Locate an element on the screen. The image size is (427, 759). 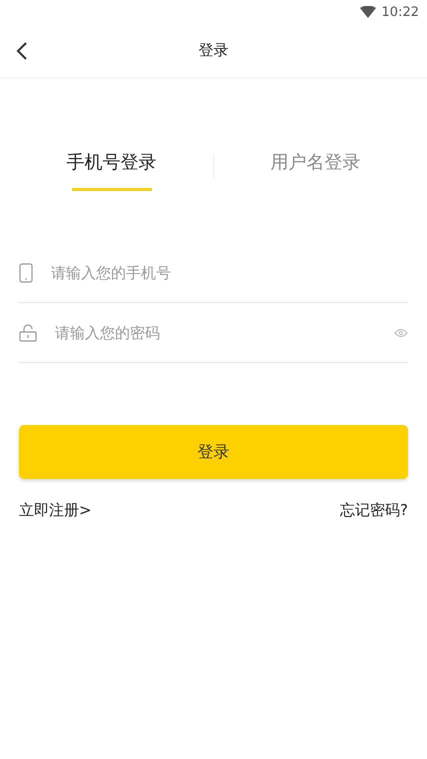
login-tab: 手机号登录 is located at coordinates (111, 177).